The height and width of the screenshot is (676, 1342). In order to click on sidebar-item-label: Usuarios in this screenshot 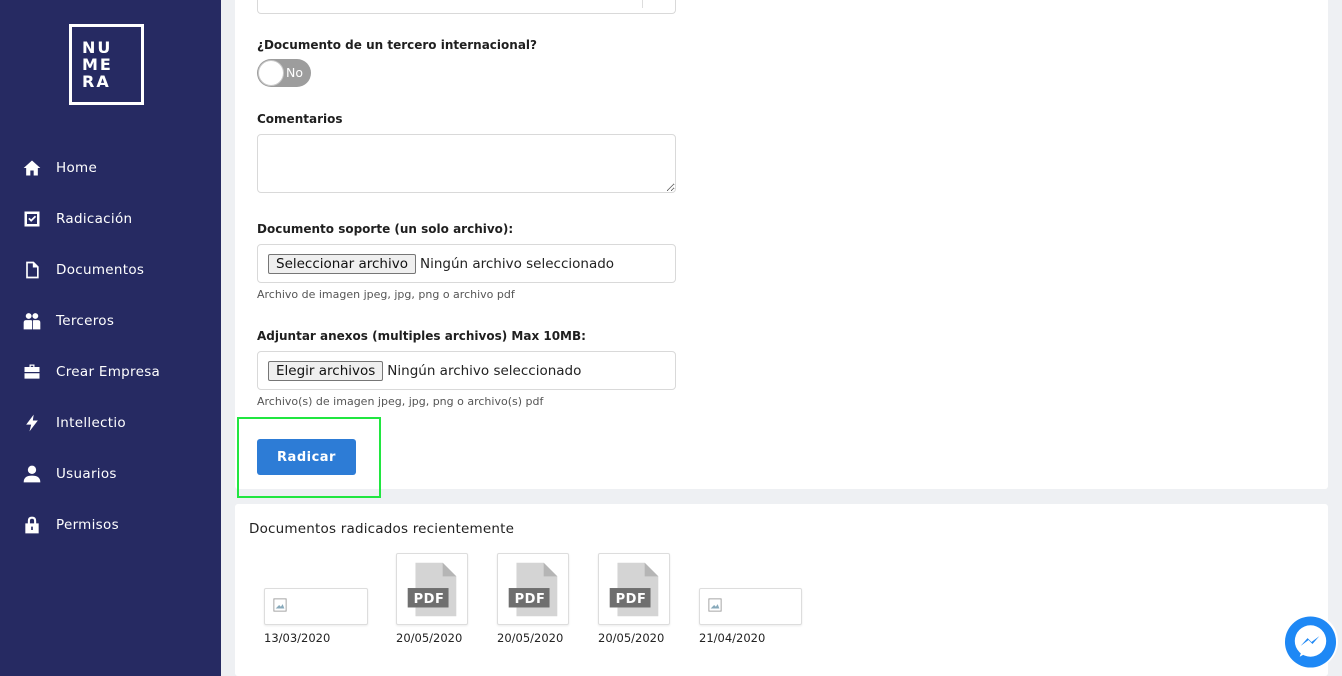, I will do `click(86, 473)`.